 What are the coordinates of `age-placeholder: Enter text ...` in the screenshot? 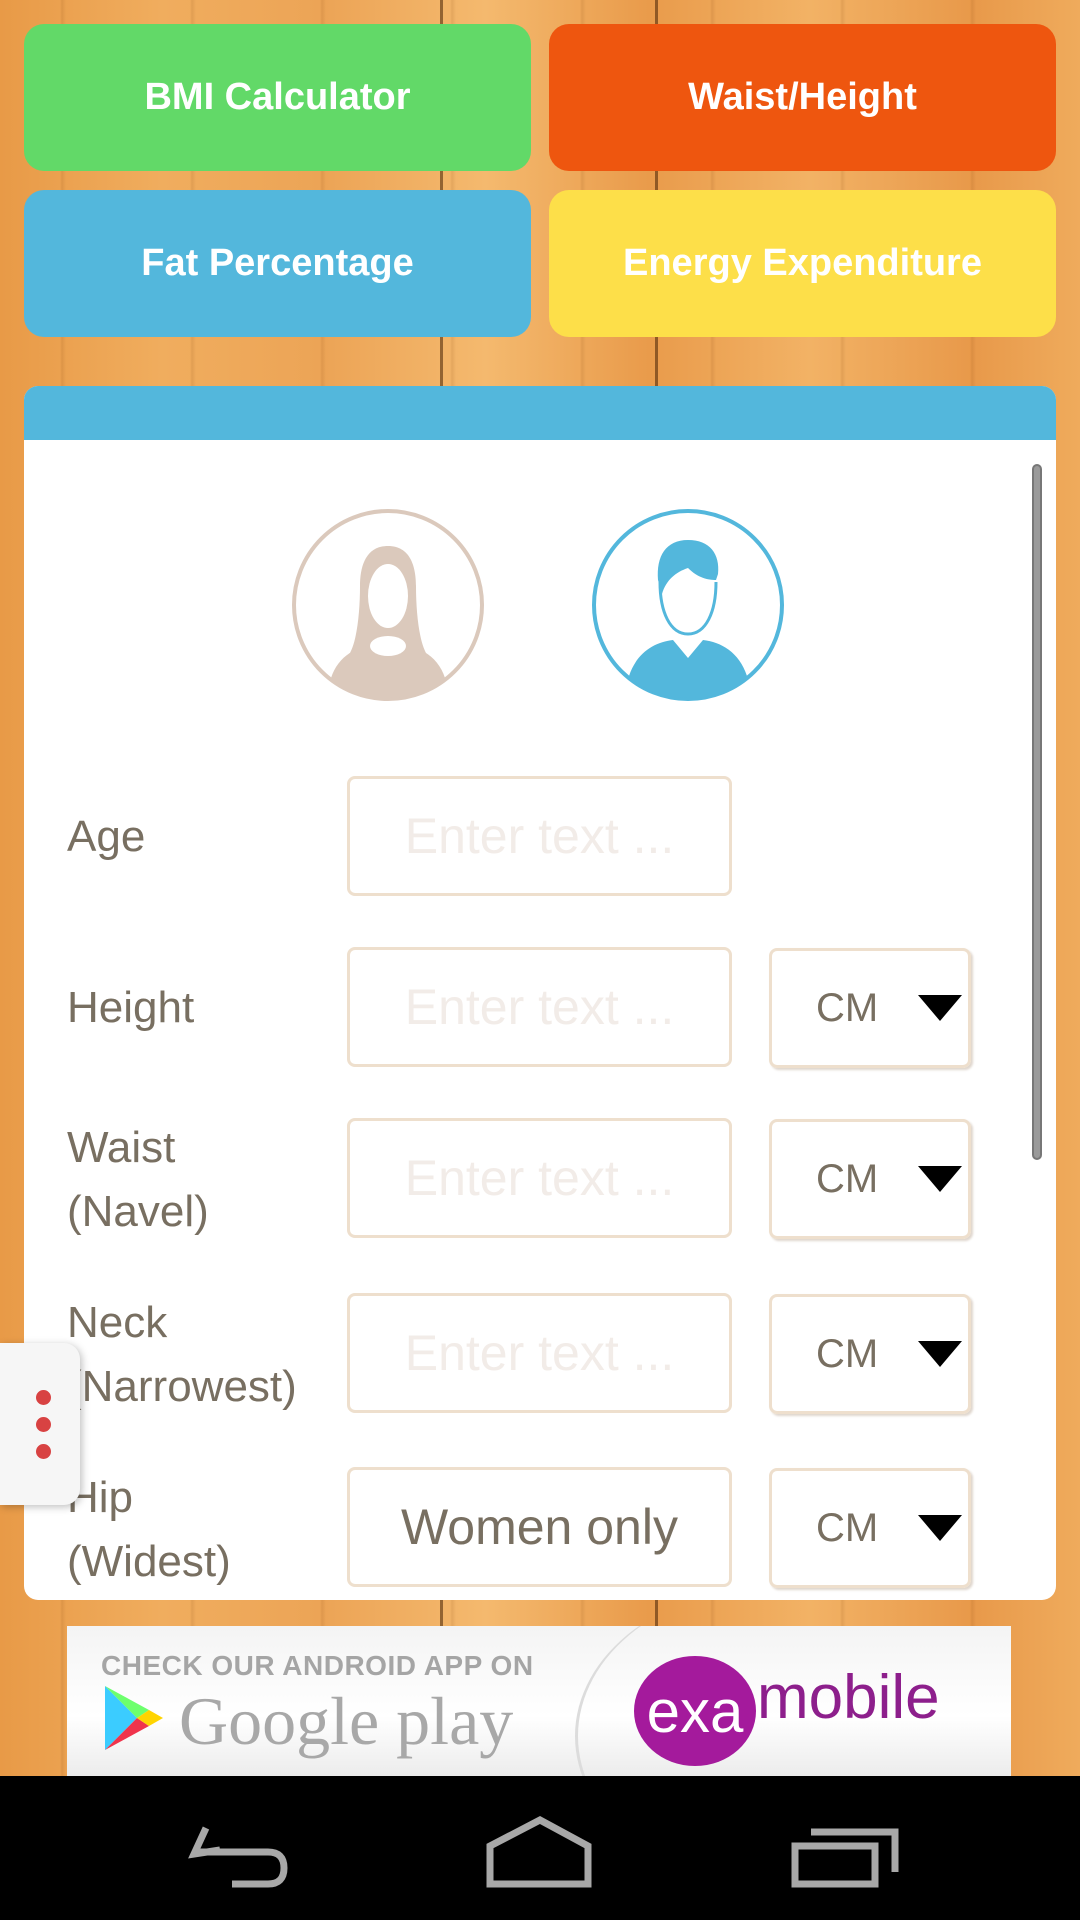 It's located at (539, 836).